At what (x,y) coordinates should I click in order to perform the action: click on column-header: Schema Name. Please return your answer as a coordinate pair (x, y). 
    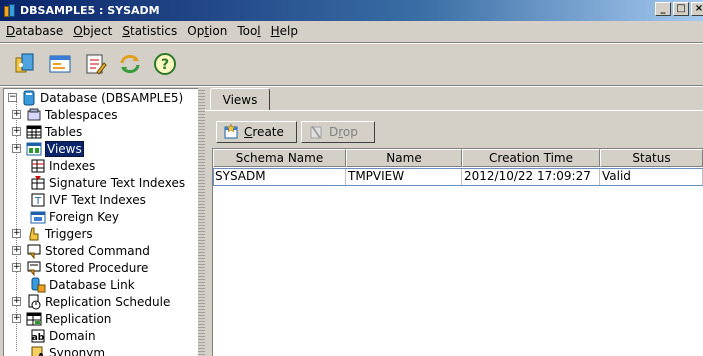
    Looking at the image, I should click on (279, 158).